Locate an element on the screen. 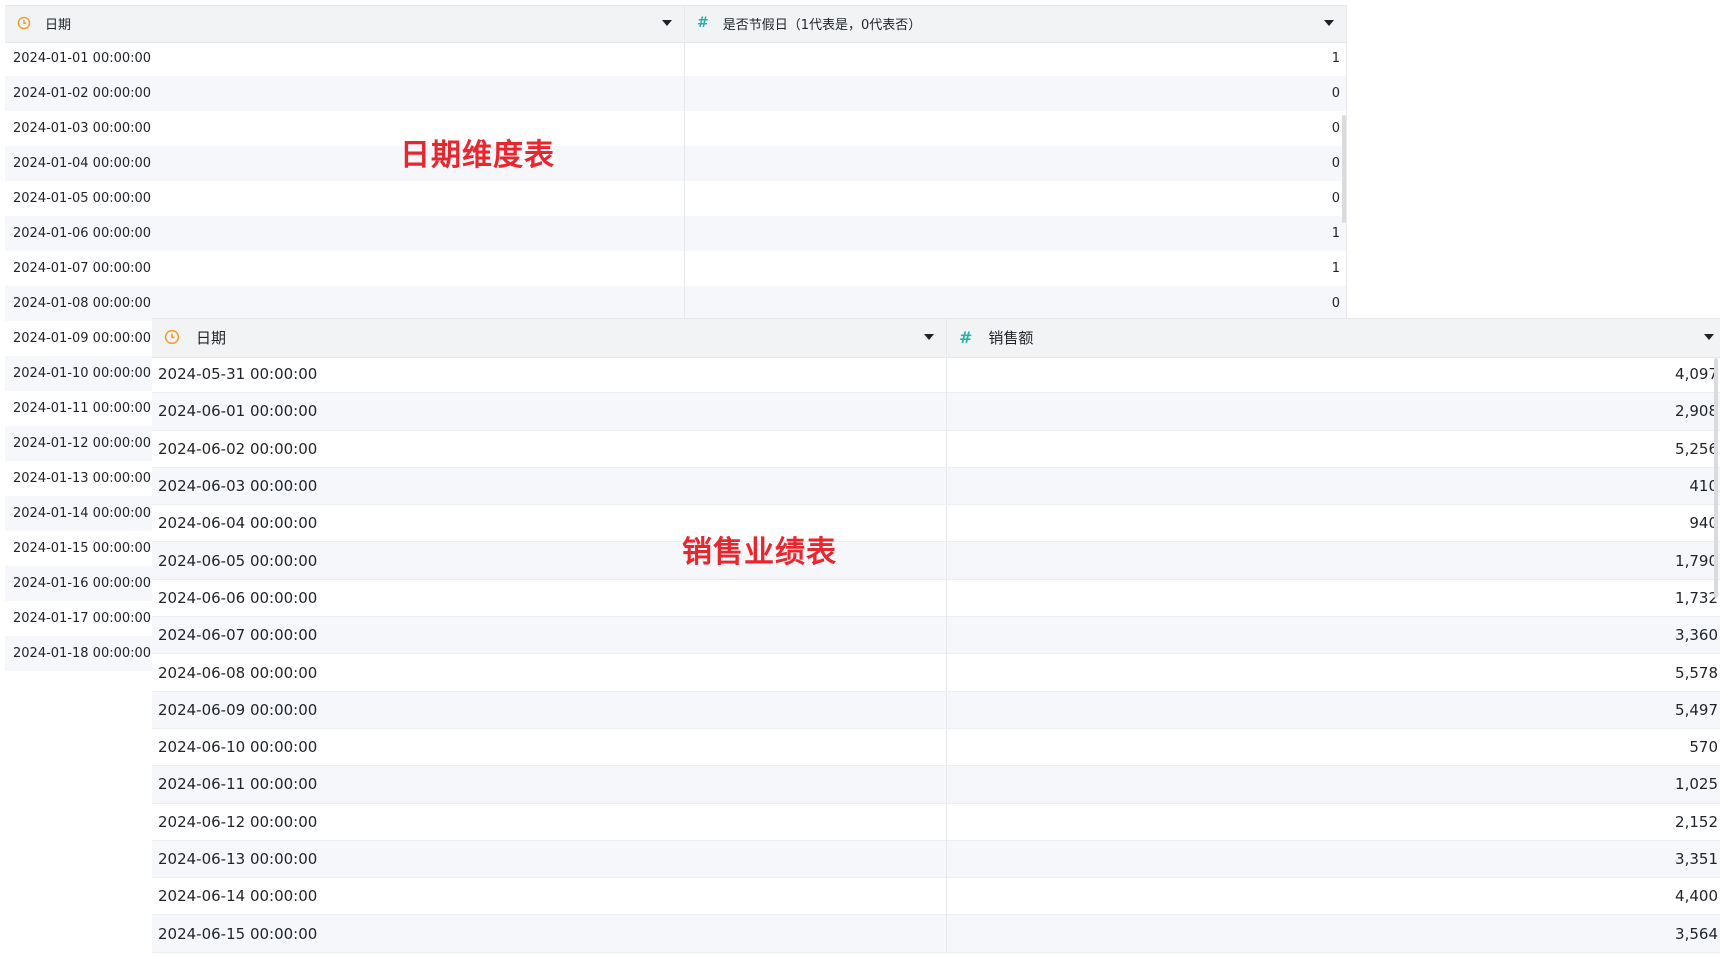  dim-table-caption: 日期维度表 is located at coordinates (477, 155).